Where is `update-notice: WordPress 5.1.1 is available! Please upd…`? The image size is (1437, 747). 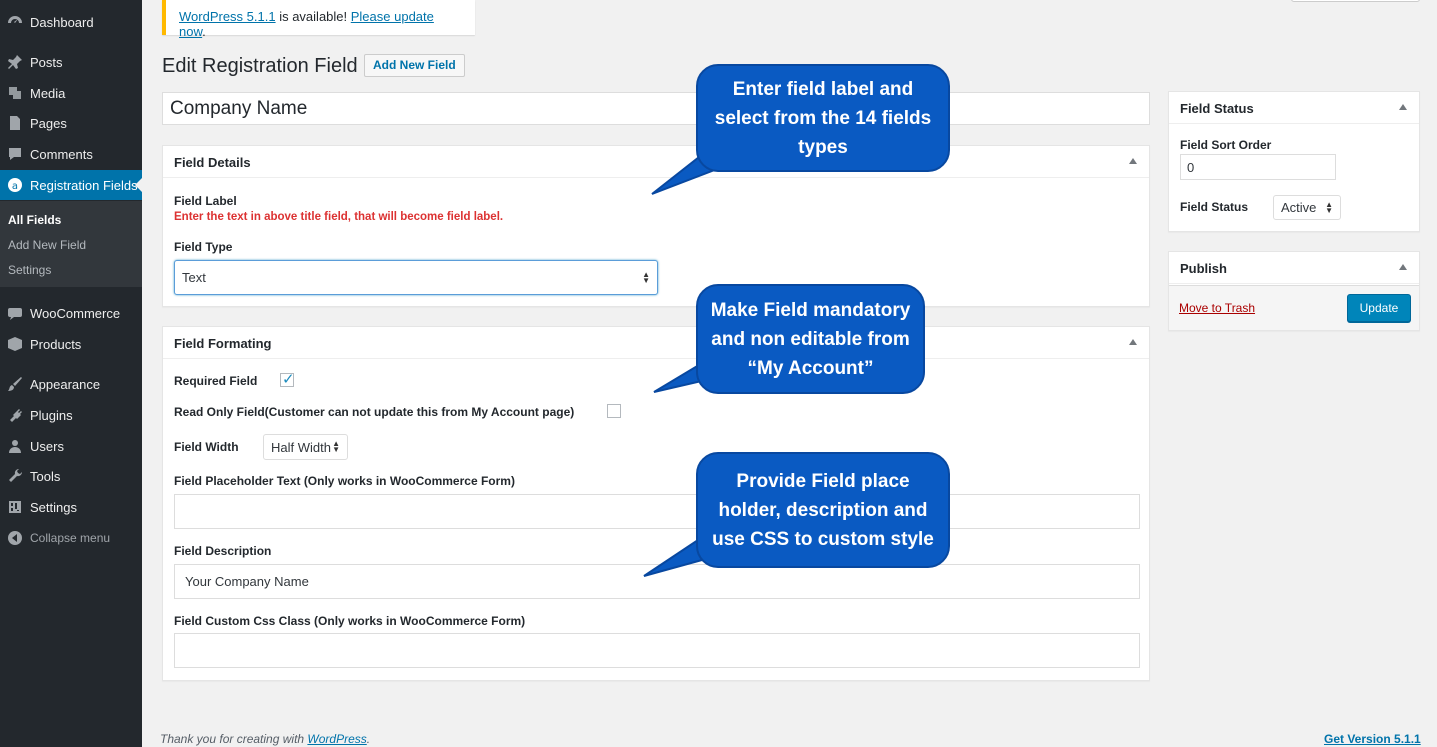
update-notice: WordPress 5.1.1 is available! Please upd… is located at coordinates (318, 19).